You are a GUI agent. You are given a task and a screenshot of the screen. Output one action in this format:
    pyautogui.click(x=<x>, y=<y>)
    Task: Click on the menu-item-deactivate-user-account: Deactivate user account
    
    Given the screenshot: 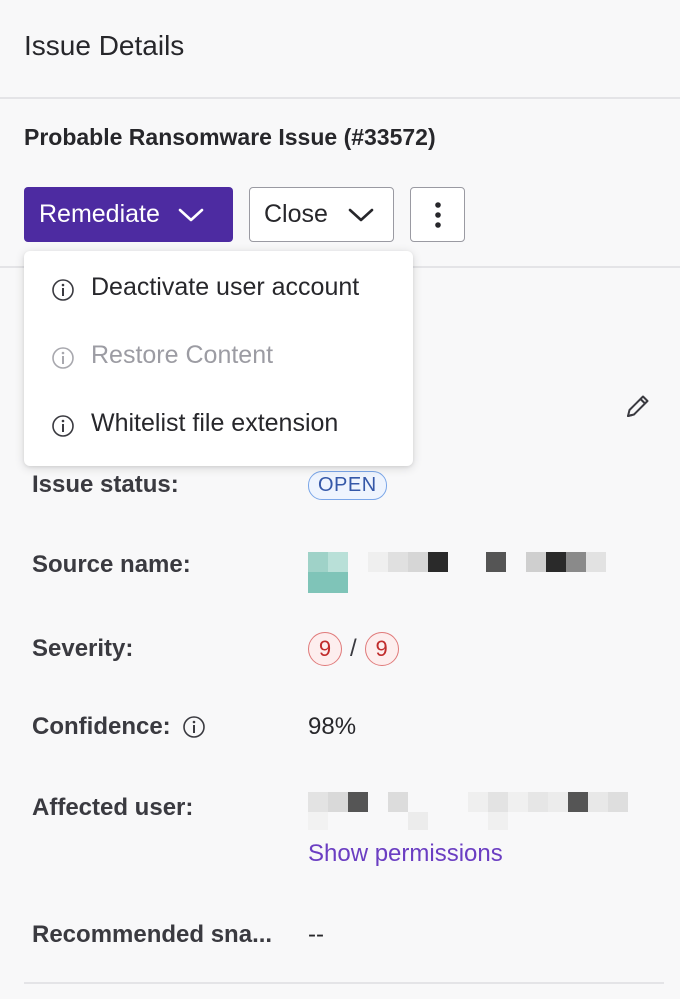 What is the action you would take?
    pyautogui.click(x=218, y=307)
    